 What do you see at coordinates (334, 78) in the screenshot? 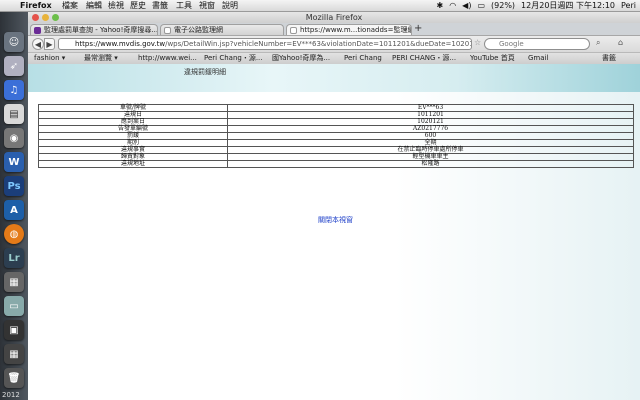
I see `page-banner: 違規罰鍰明細` at bounding box center [334, 78].